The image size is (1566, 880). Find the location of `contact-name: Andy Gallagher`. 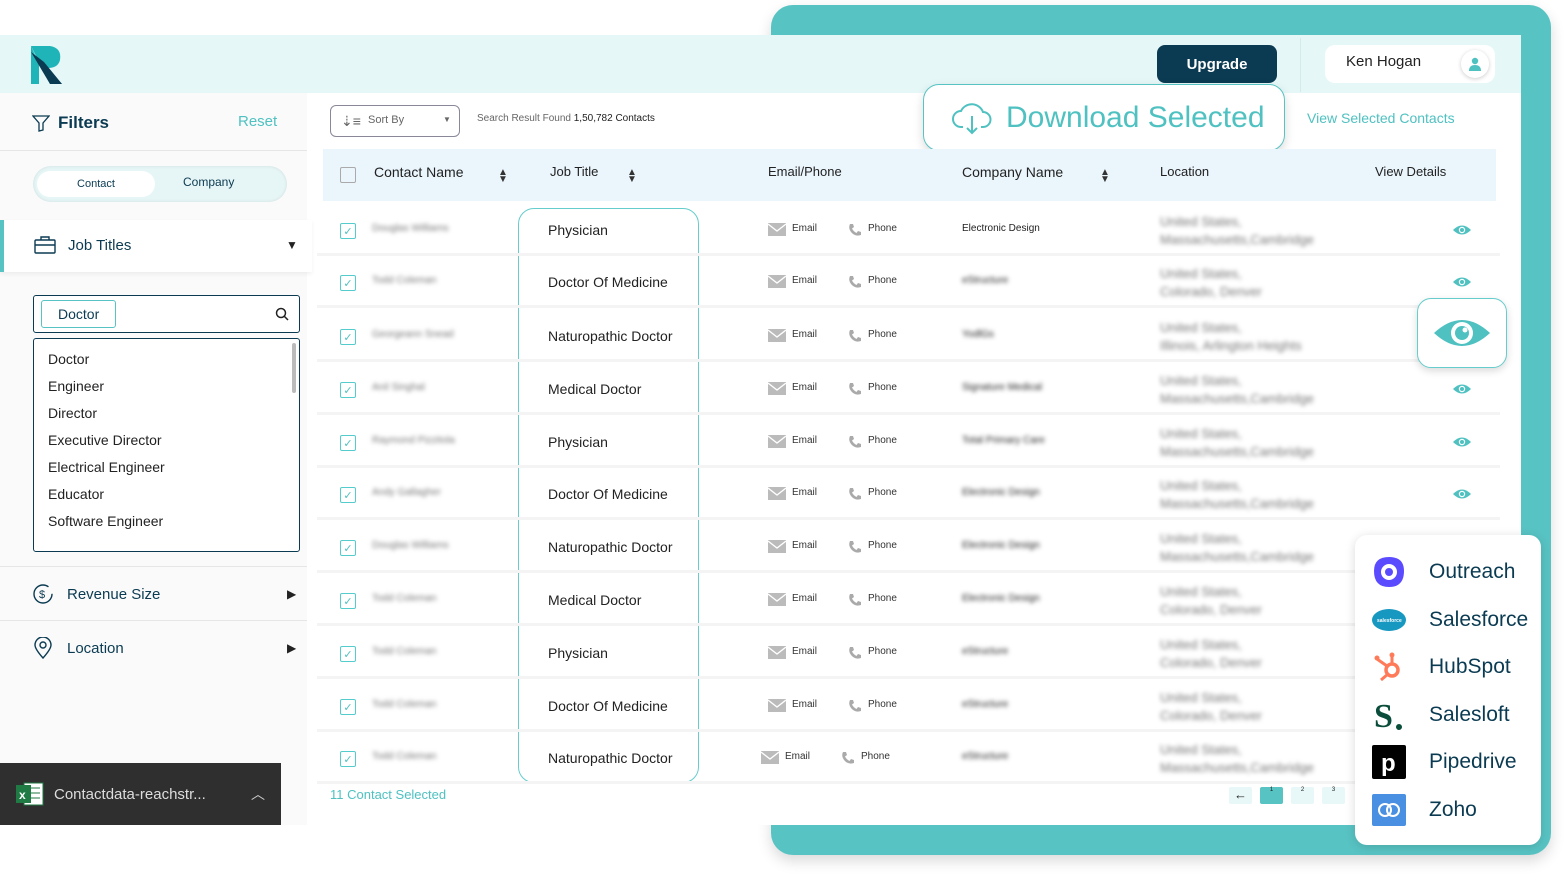

contact-name: Andy Gallagher is located at coordinates (406, 492).